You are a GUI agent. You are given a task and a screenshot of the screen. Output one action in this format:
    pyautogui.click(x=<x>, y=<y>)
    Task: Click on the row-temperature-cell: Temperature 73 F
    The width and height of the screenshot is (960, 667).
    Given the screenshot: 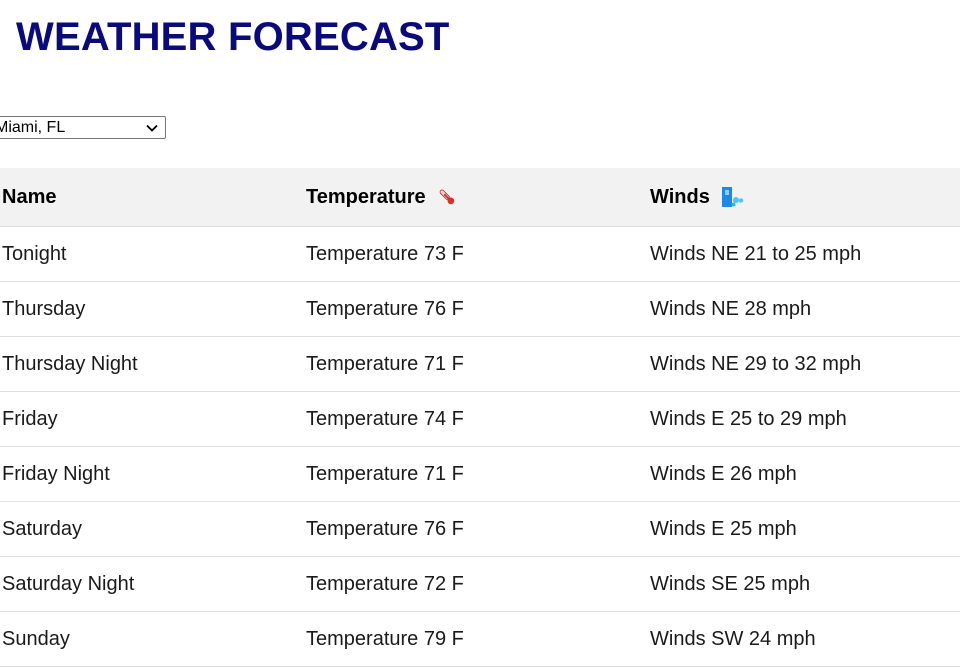 What is the action you would take?
    pyautogui.click(x=478, y=254)
    